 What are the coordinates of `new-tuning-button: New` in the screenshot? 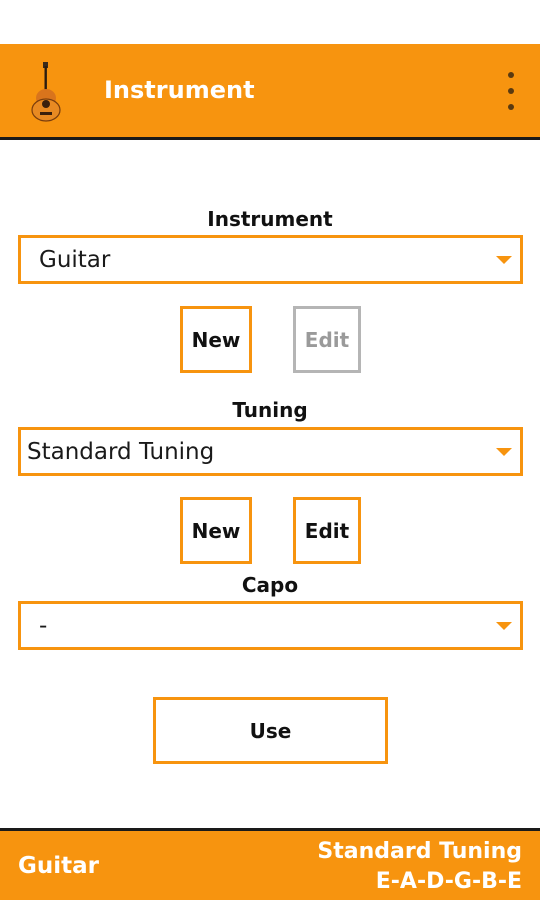 It's located at (216, 530).